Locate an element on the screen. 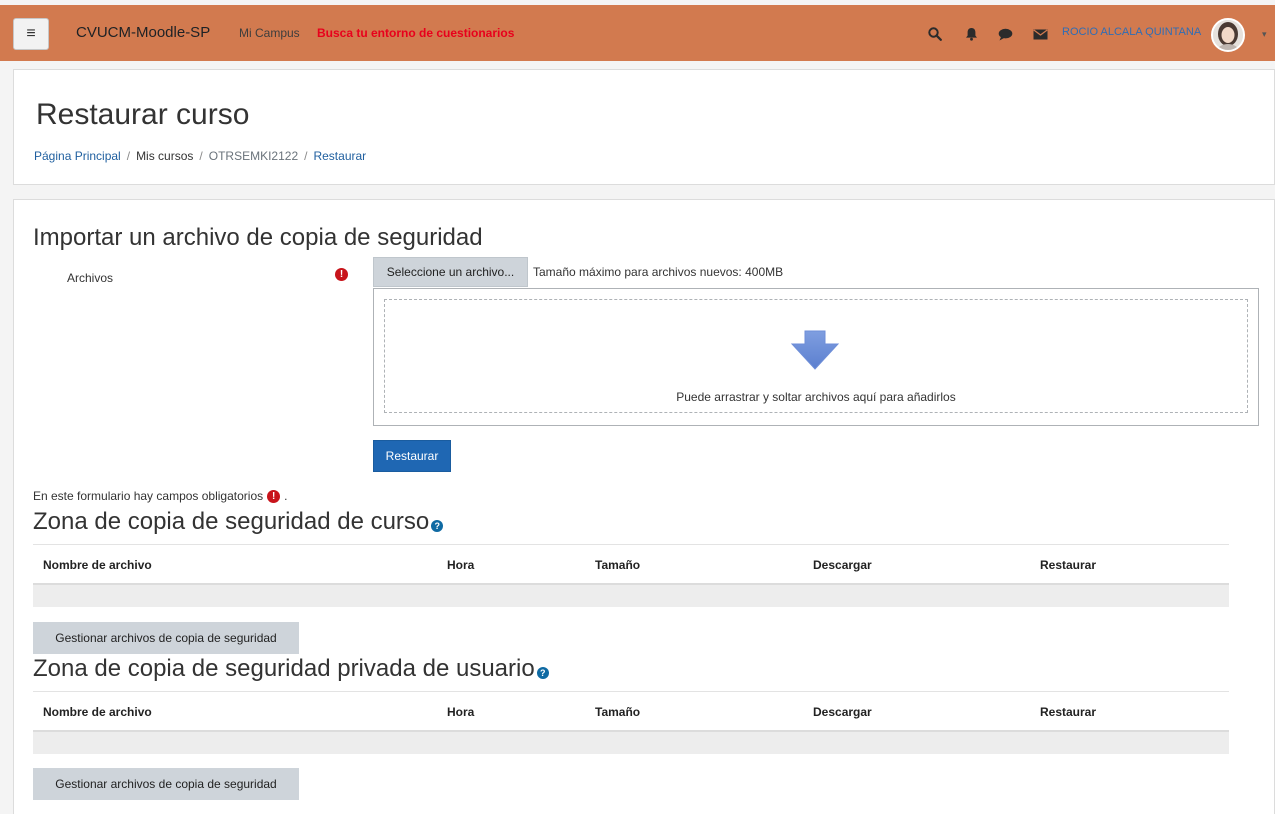 The image size is (1275, 814). course-backup-zone-title-text: Zona de copia de seguridad de curso is located at coordinates (231, 521).